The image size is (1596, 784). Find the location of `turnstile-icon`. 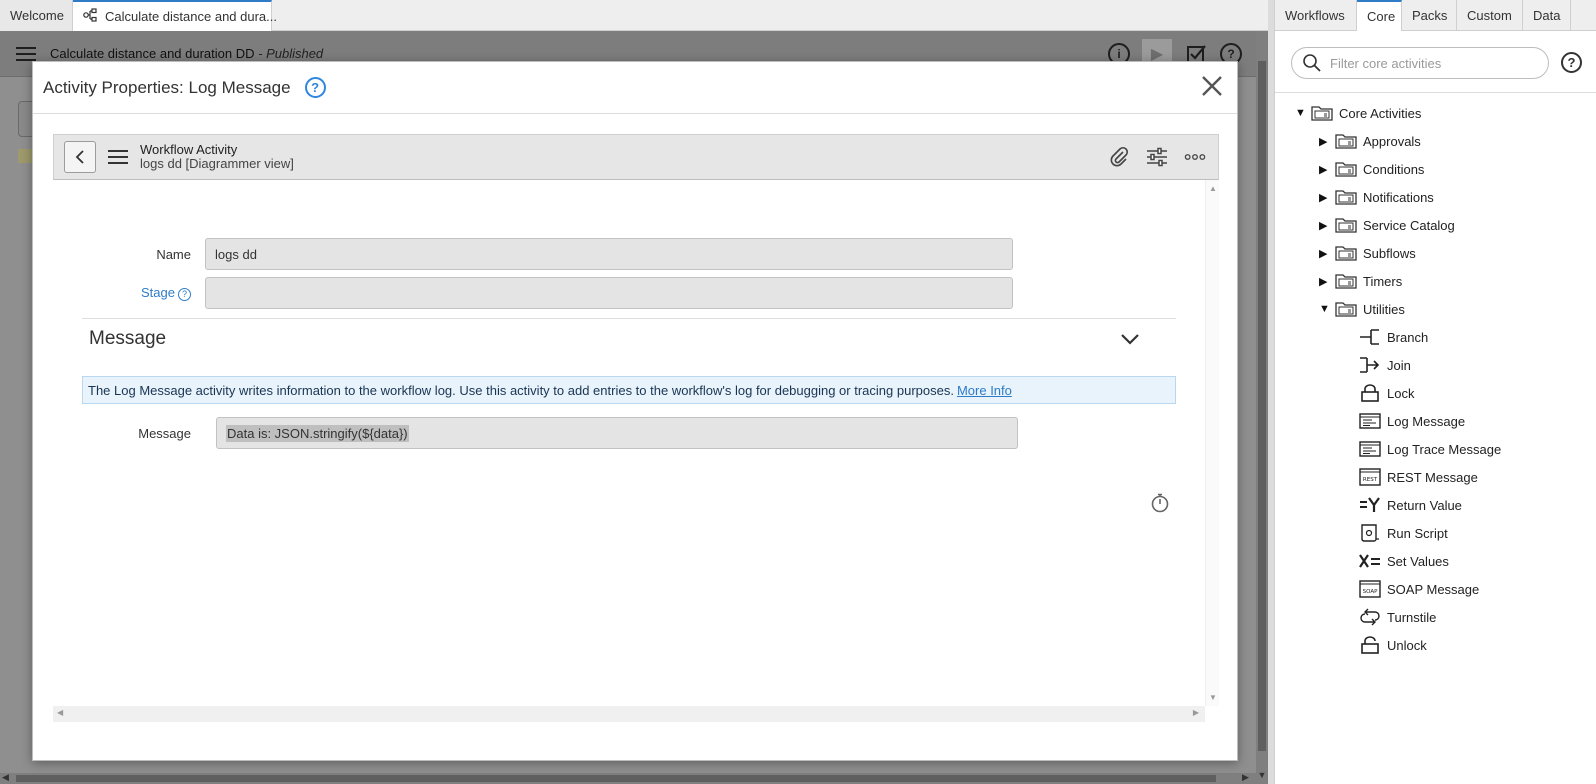

turnstile-icon is located at coordinates (1370, 617).